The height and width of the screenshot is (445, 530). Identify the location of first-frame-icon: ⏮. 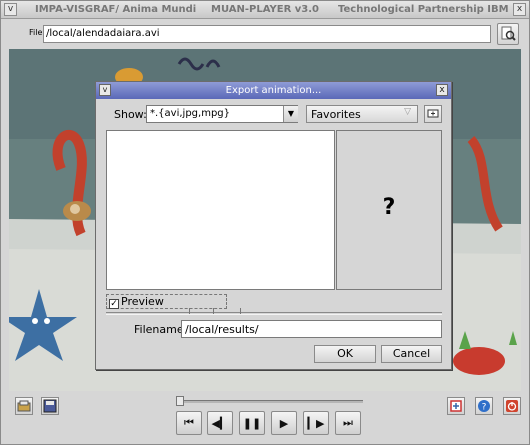
(189, 422).